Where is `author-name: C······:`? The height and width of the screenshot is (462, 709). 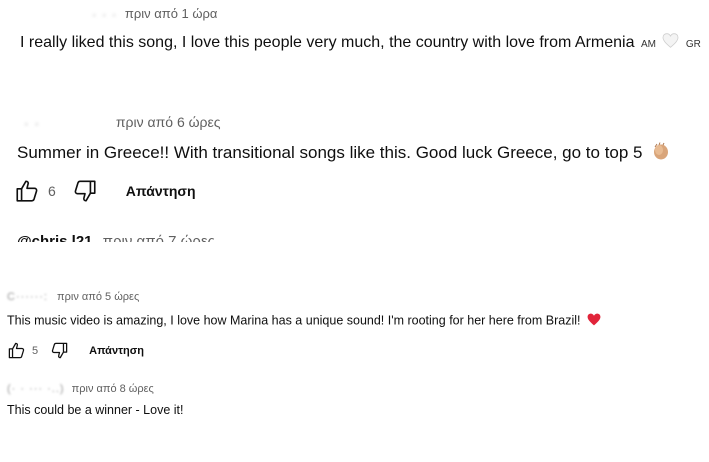
author-name: C······: is located at coordinates (27, 297).